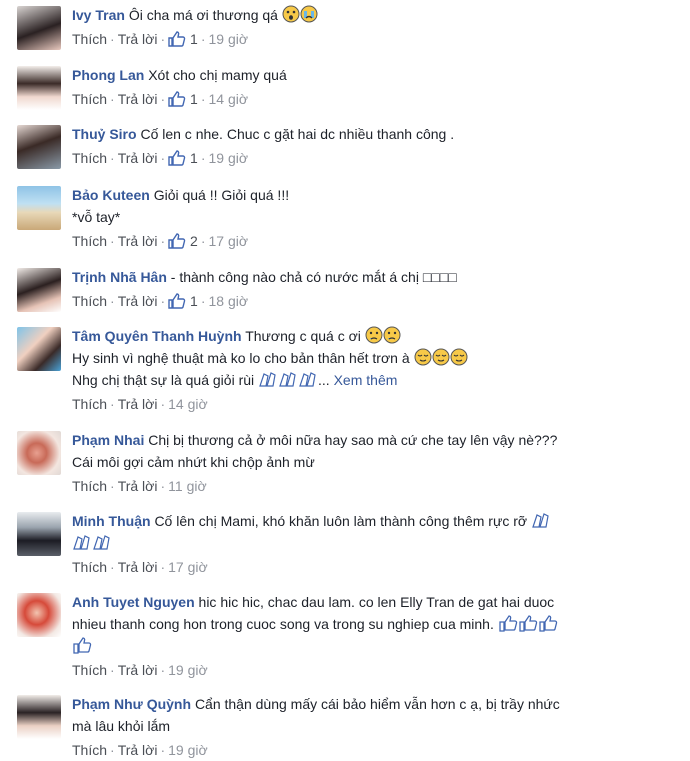 The image size is (690, 761). What do you see at coordinates (133, 602) in the screenshot?
I see `commenter-name: Anh Tuyet Nguyen` at bounding box center [133, 602].